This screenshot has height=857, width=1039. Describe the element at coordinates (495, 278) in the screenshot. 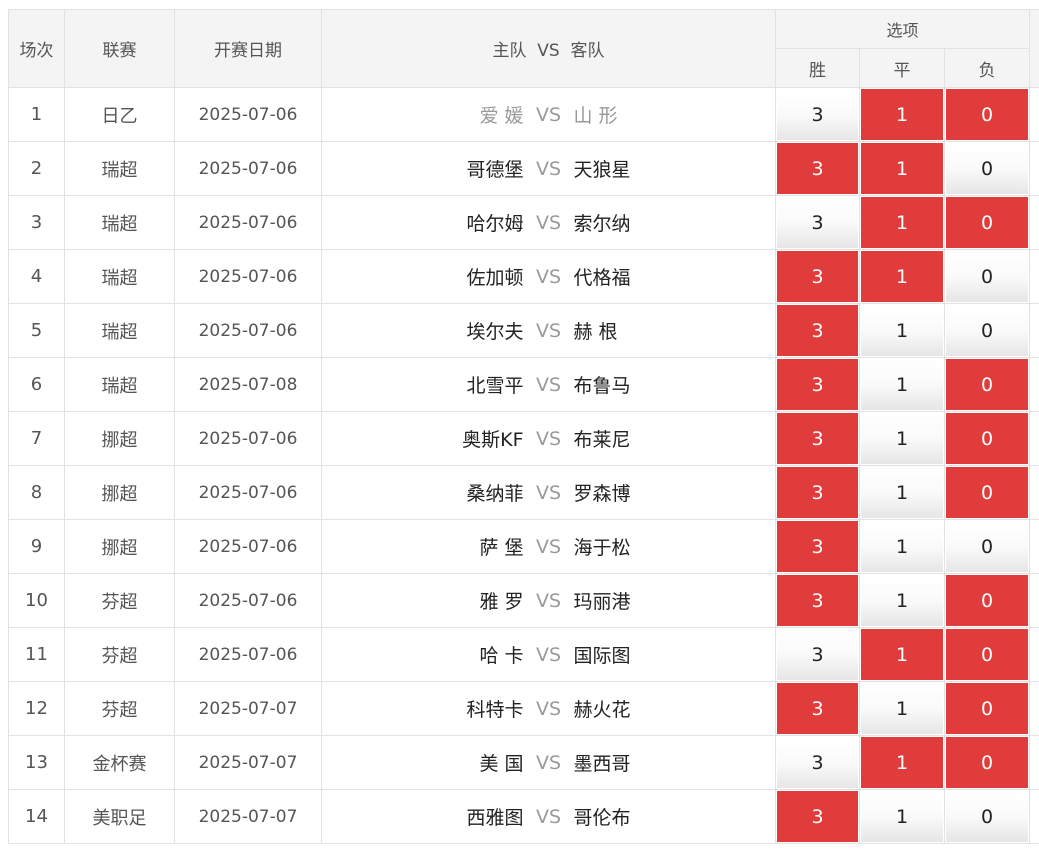

I see `home-team: 佐加顿` at that location.